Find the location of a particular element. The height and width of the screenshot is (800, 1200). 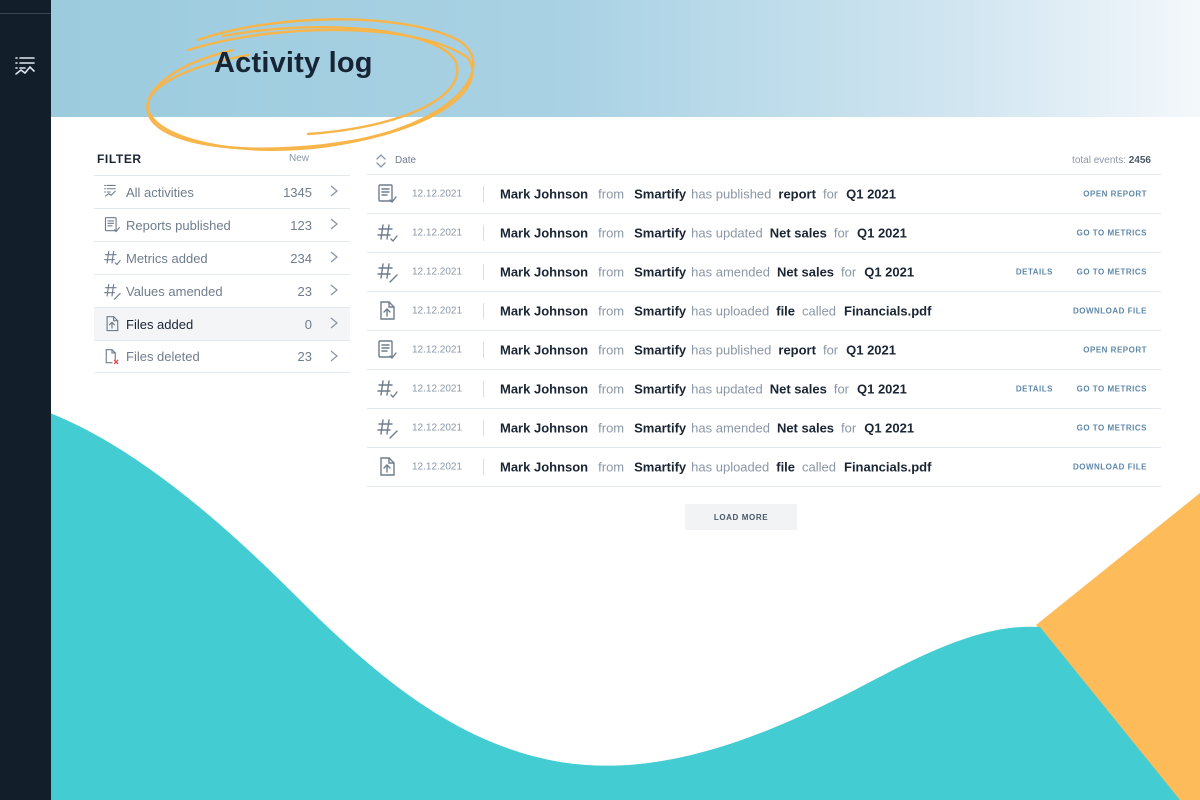

filter-item: Reports published 123 is located at coordinates (222, 224).